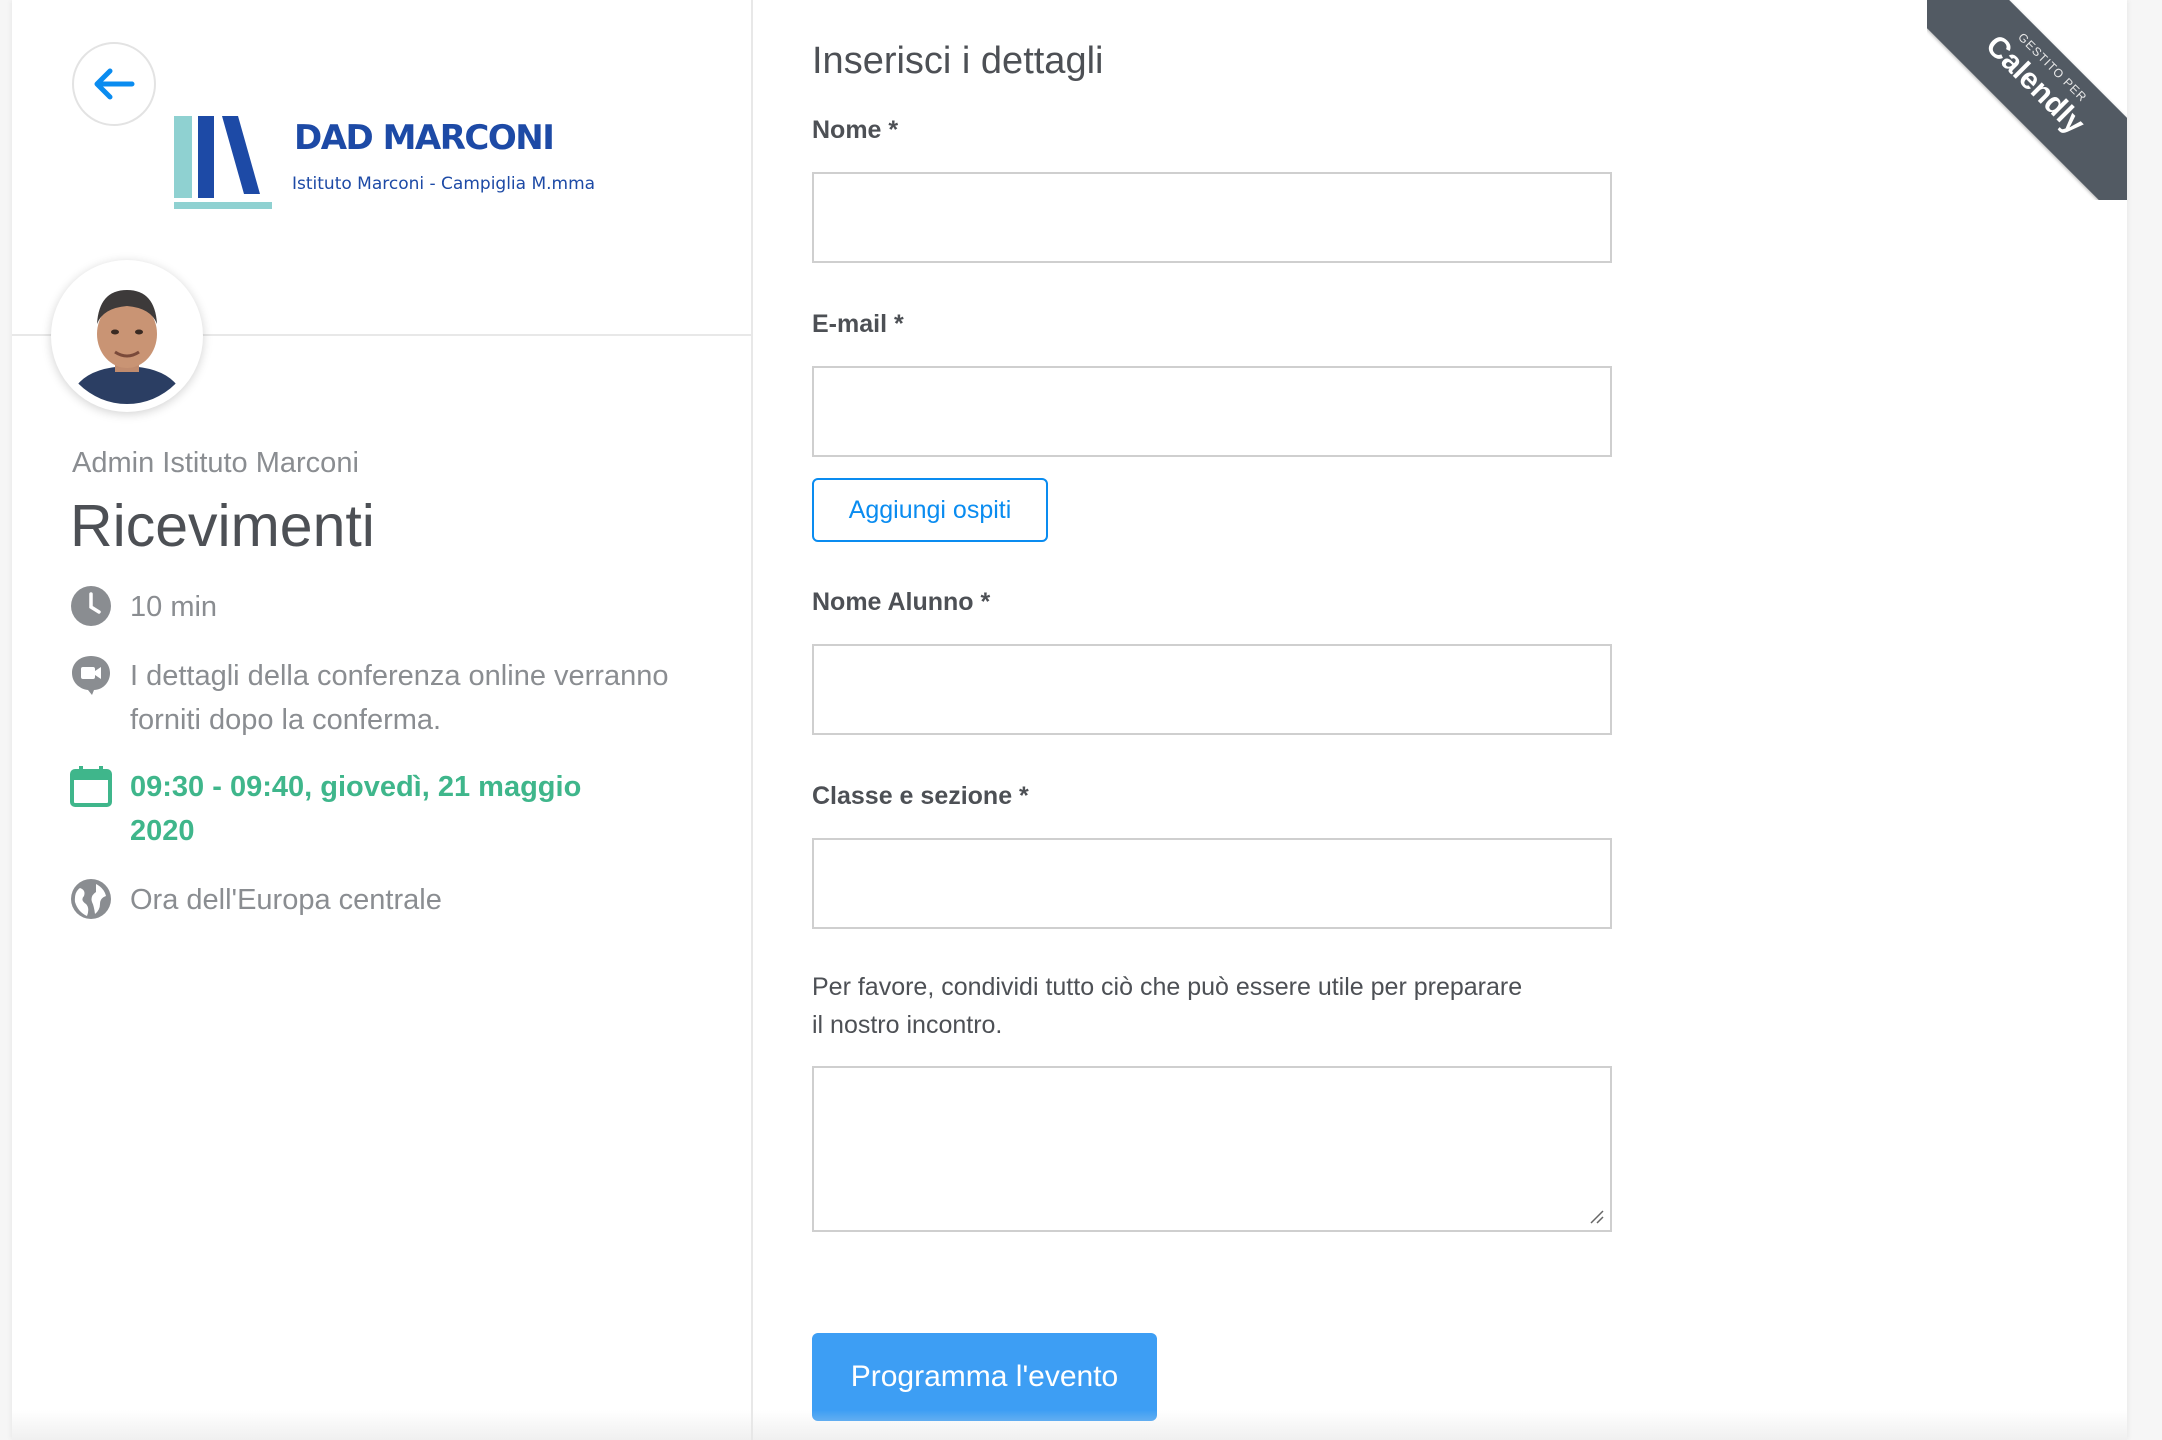  What do you see at coordinates (858, 324) in the screenshot?
I see `email-label: E-mail *` at bounding box center [858, 324].